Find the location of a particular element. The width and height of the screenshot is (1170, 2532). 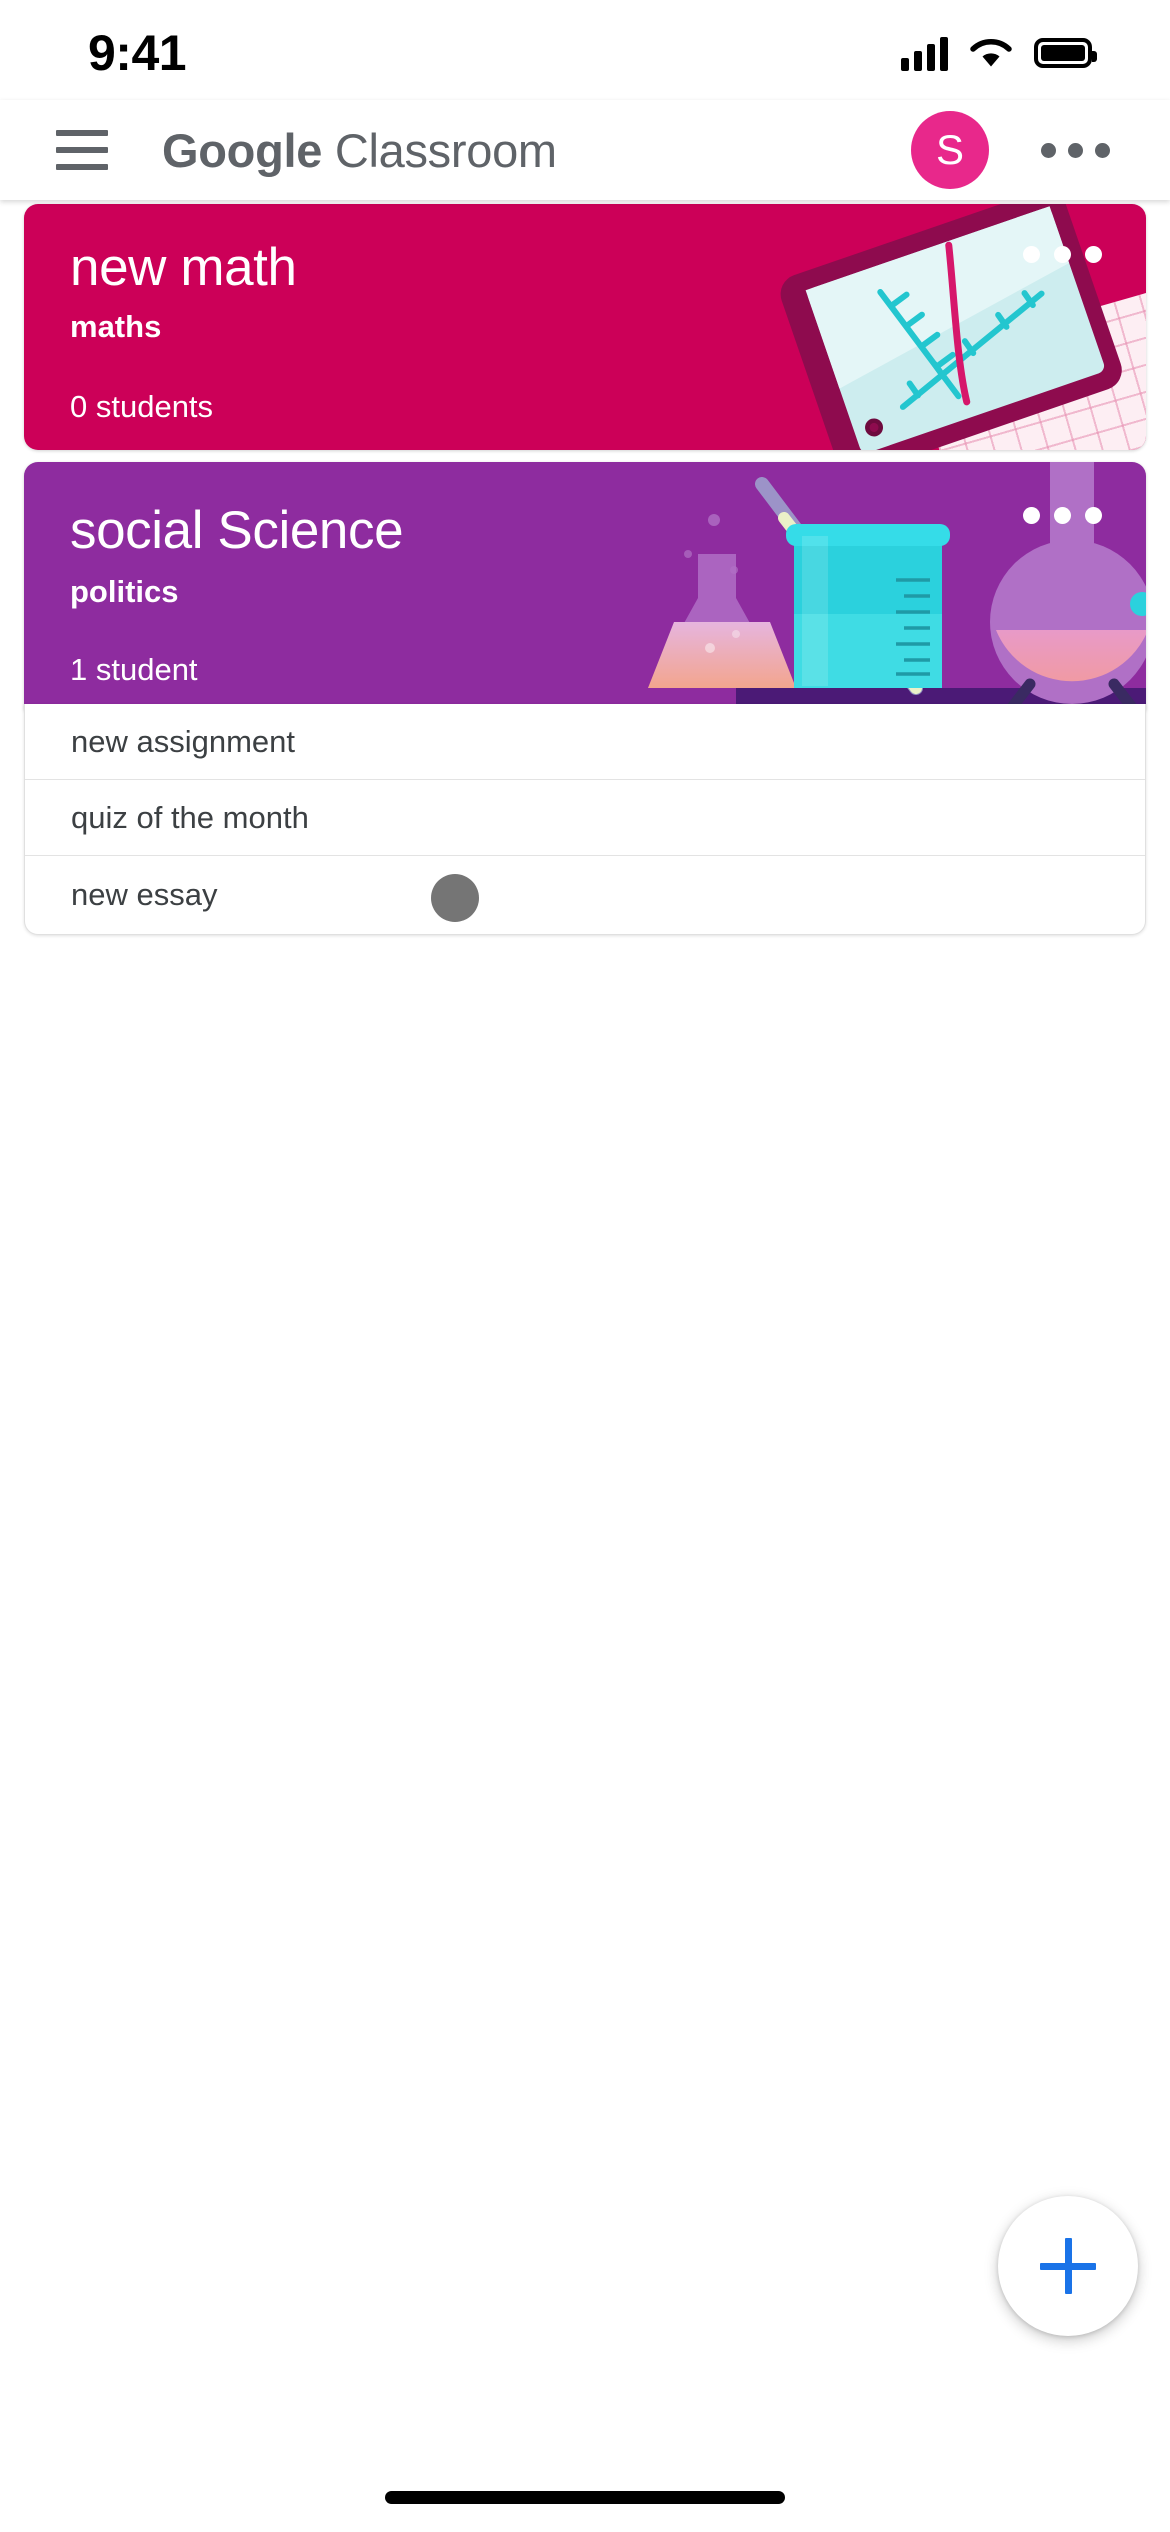

status-icons is located at coordinates (999, 53).